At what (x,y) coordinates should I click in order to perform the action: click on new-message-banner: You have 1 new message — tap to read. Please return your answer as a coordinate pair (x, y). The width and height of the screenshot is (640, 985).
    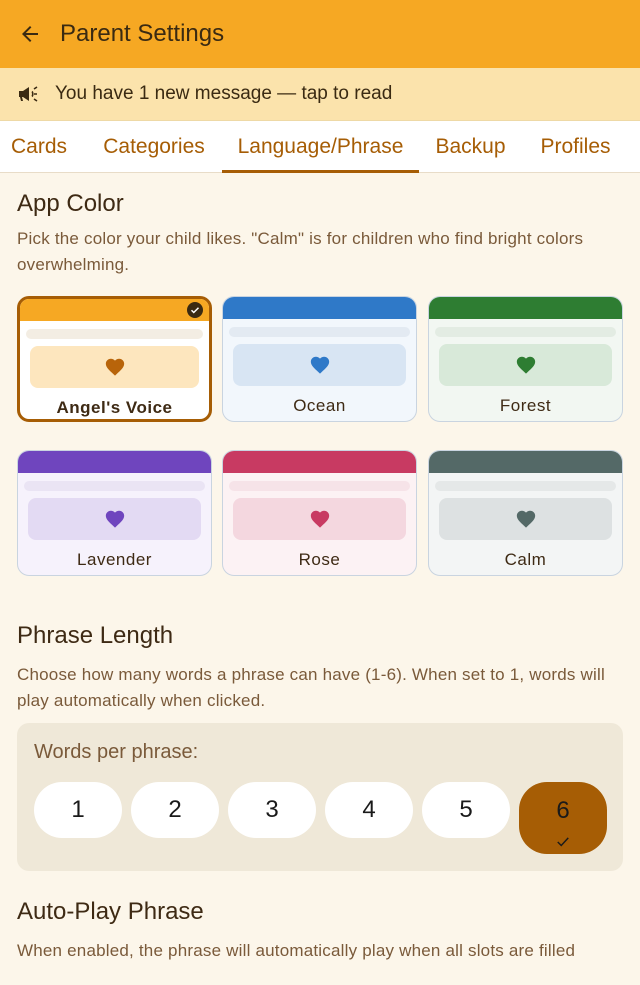
    Looking at the image, I should click on (320, 94).